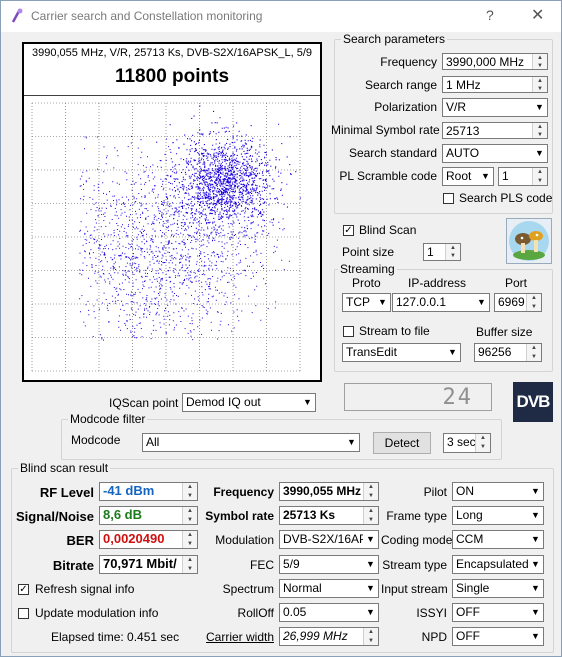 This screenshot has height=657, width=562. What do you see at coordinates (239, 516) in the screenshot?
I see `symbol-rate-label: Symbol rate` at bounding box center [239, 516].